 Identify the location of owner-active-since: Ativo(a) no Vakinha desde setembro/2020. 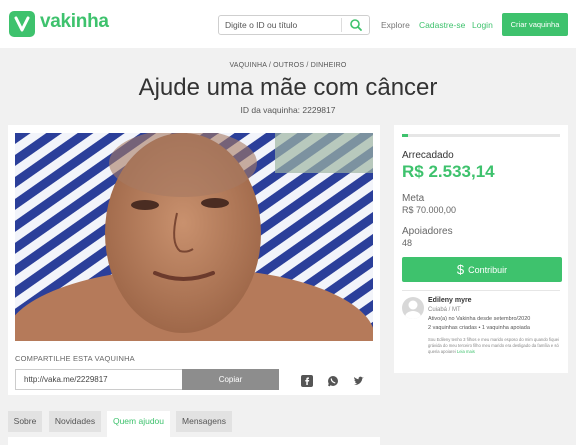
(479, 319).